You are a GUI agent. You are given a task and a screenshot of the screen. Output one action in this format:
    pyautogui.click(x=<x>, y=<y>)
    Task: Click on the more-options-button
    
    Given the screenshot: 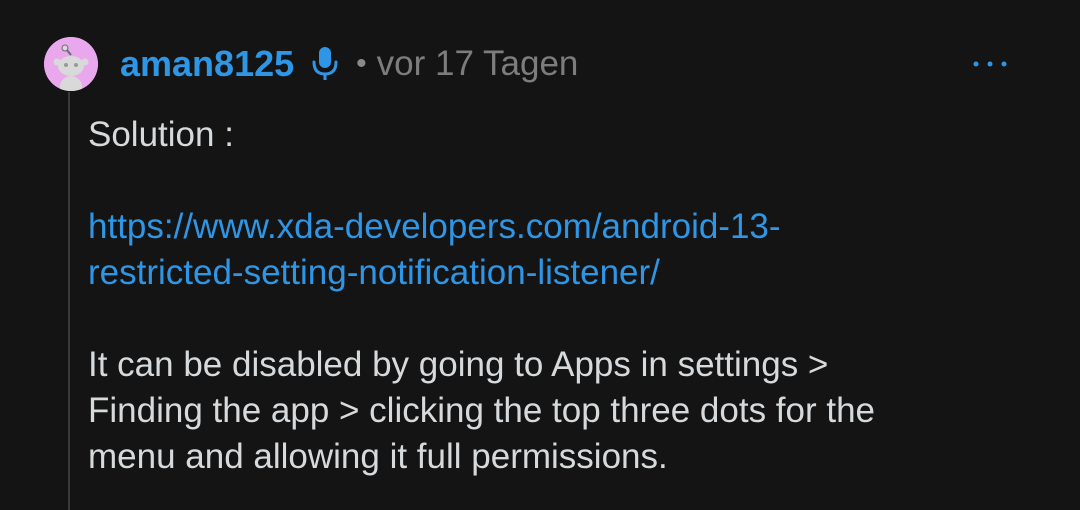 What is the action you would take?
    pyautogui.click(x=990, y=64)
    